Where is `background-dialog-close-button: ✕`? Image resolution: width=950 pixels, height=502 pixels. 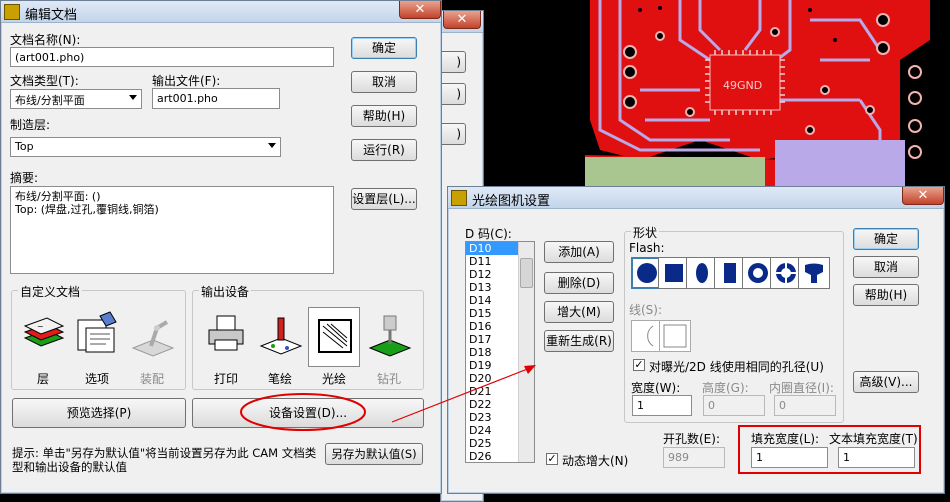
background-dialog-close-button: ✕ is located at coordinates (462, 20).